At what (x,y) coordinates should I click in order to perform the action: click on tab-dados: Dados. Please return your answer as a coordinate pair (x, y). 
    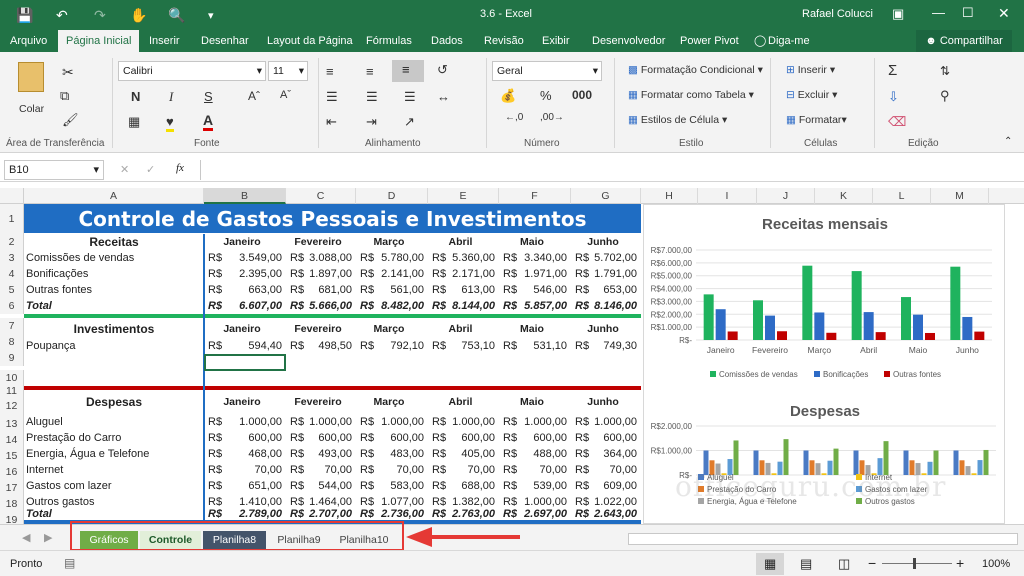
    Looking at the image, I should click on (447, 41).